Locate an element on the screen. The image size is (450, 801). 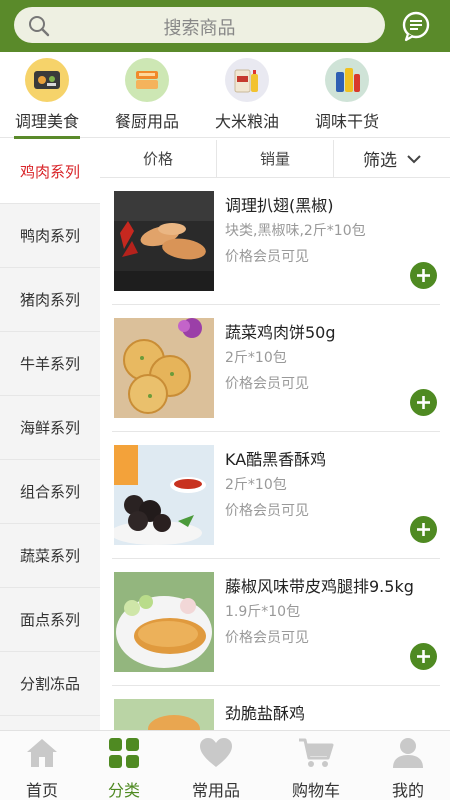
product-name: 藤椒风味带皮鸡腿排9.5kg is located at coordinates (319, 586).